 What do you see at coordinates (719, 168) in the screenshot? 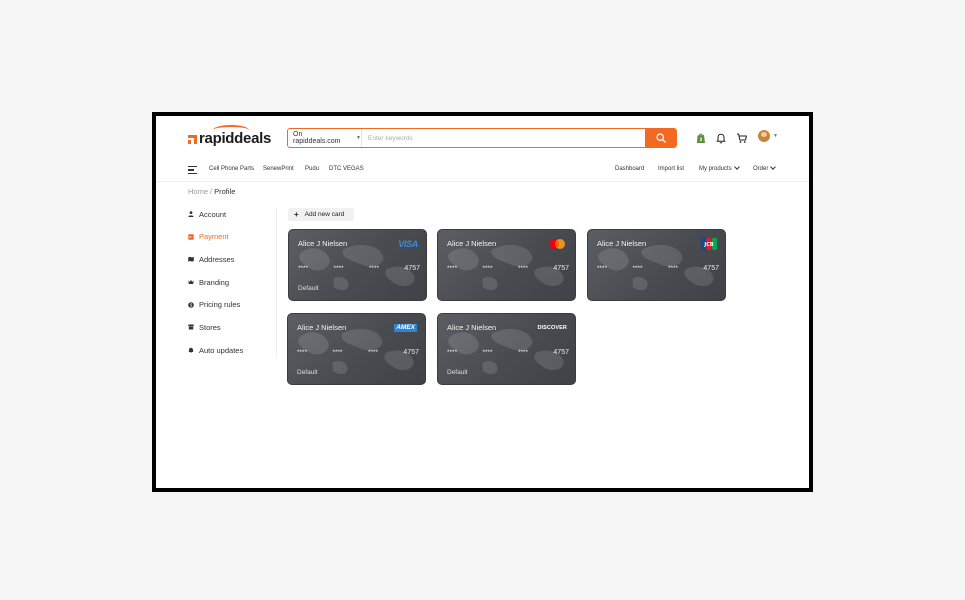
I see `nav-link-my-products: My products` at bounding box center [719, 168].